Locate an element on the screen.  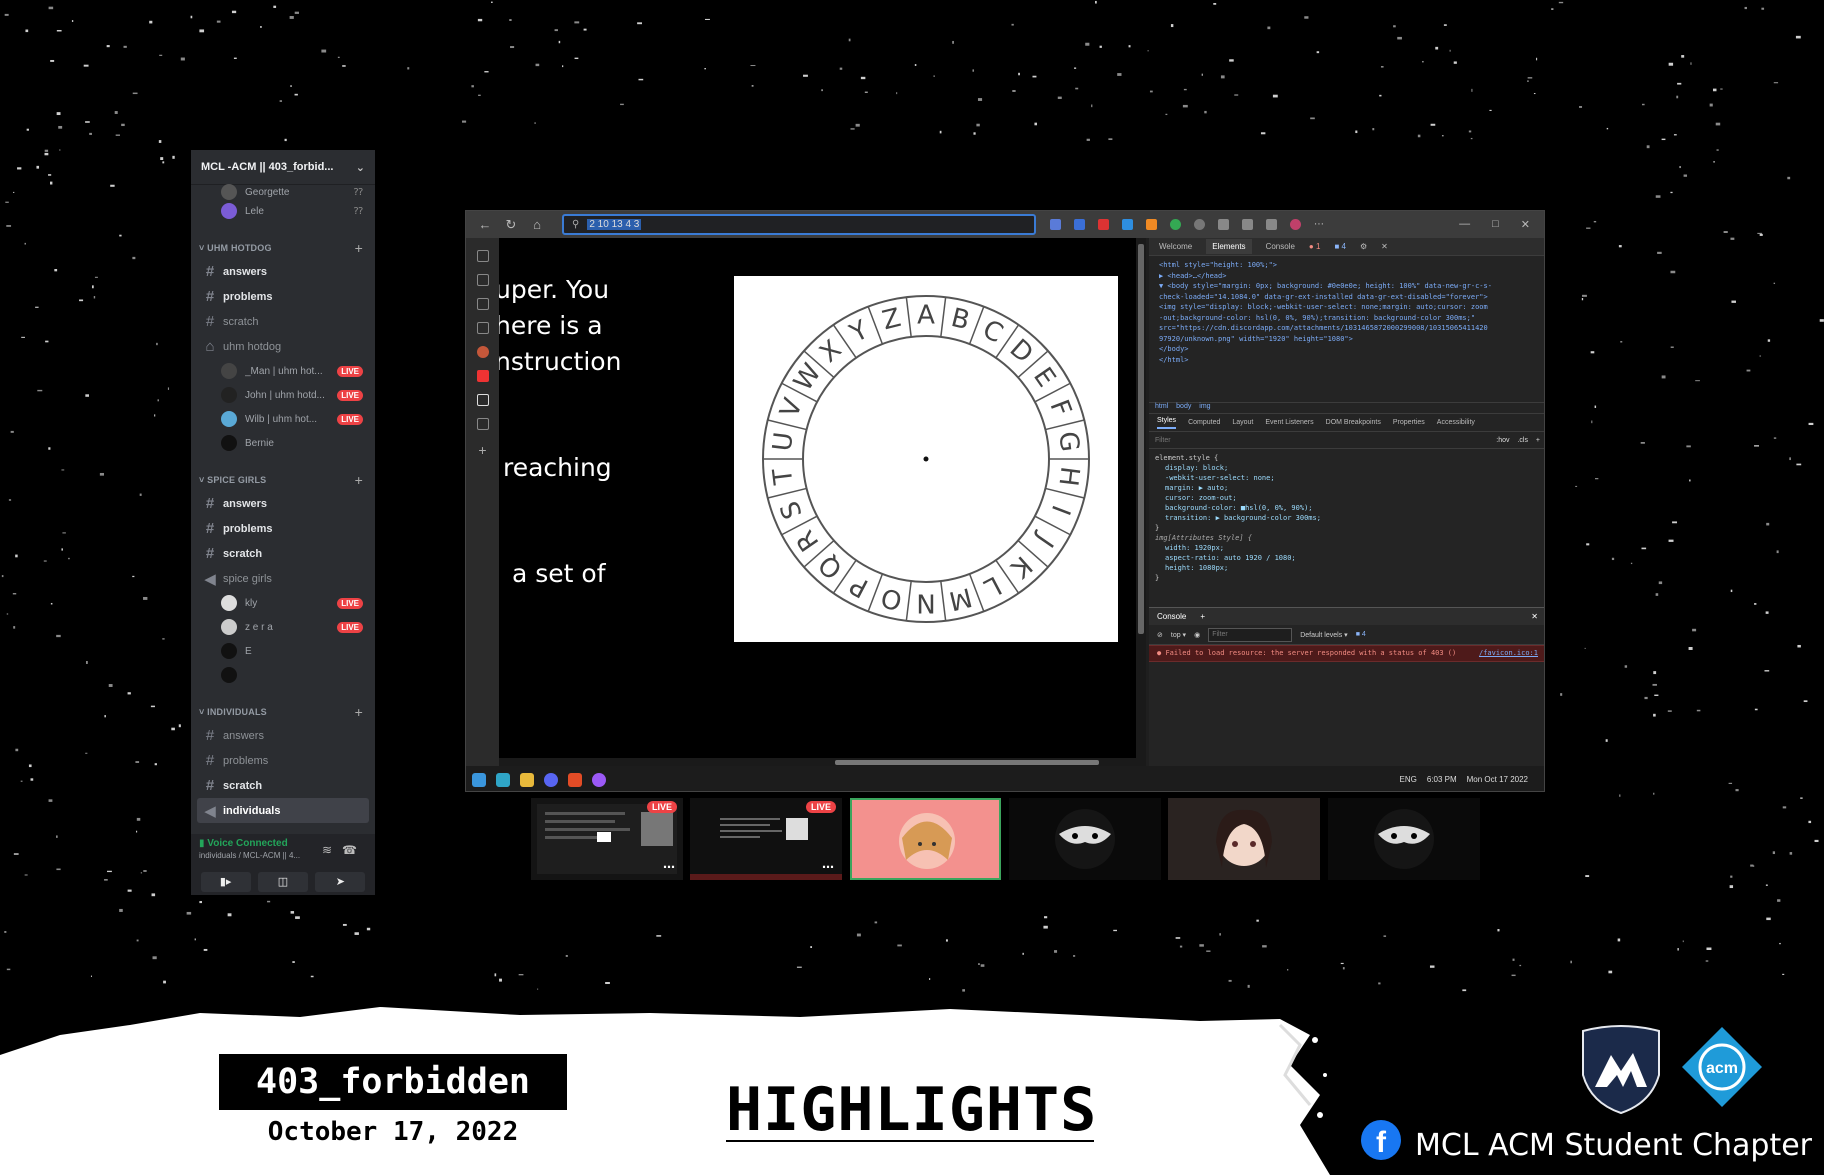
channel-spice-girls: ◀ spice girls is located at coordinates (283, 578).